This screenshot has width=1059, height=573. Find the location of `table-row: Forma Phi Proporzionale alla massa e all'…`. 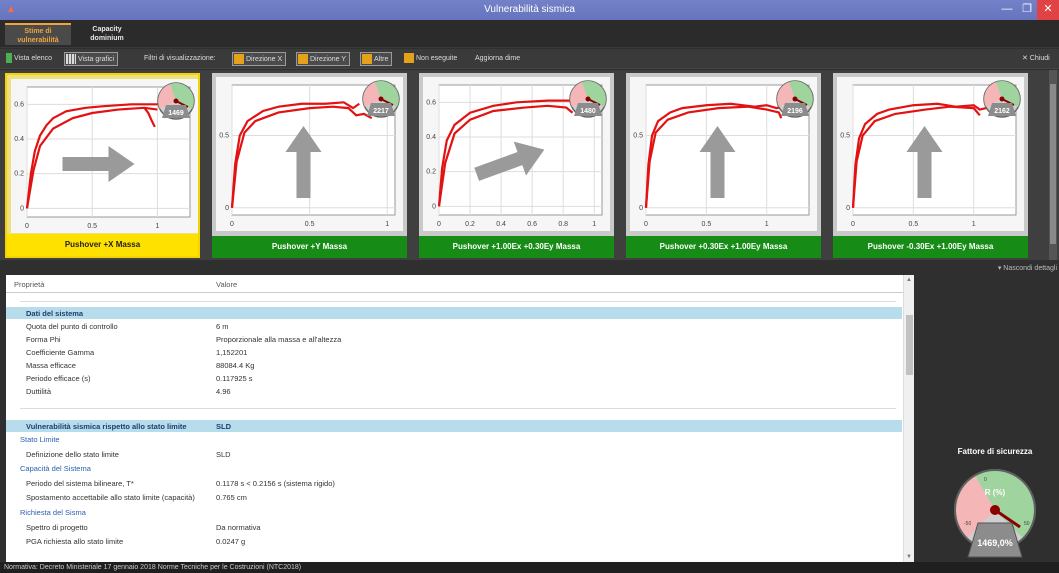

table-row: Forma Phi Proporzionale alla massa e all'… is located at coordinates (454, 339).